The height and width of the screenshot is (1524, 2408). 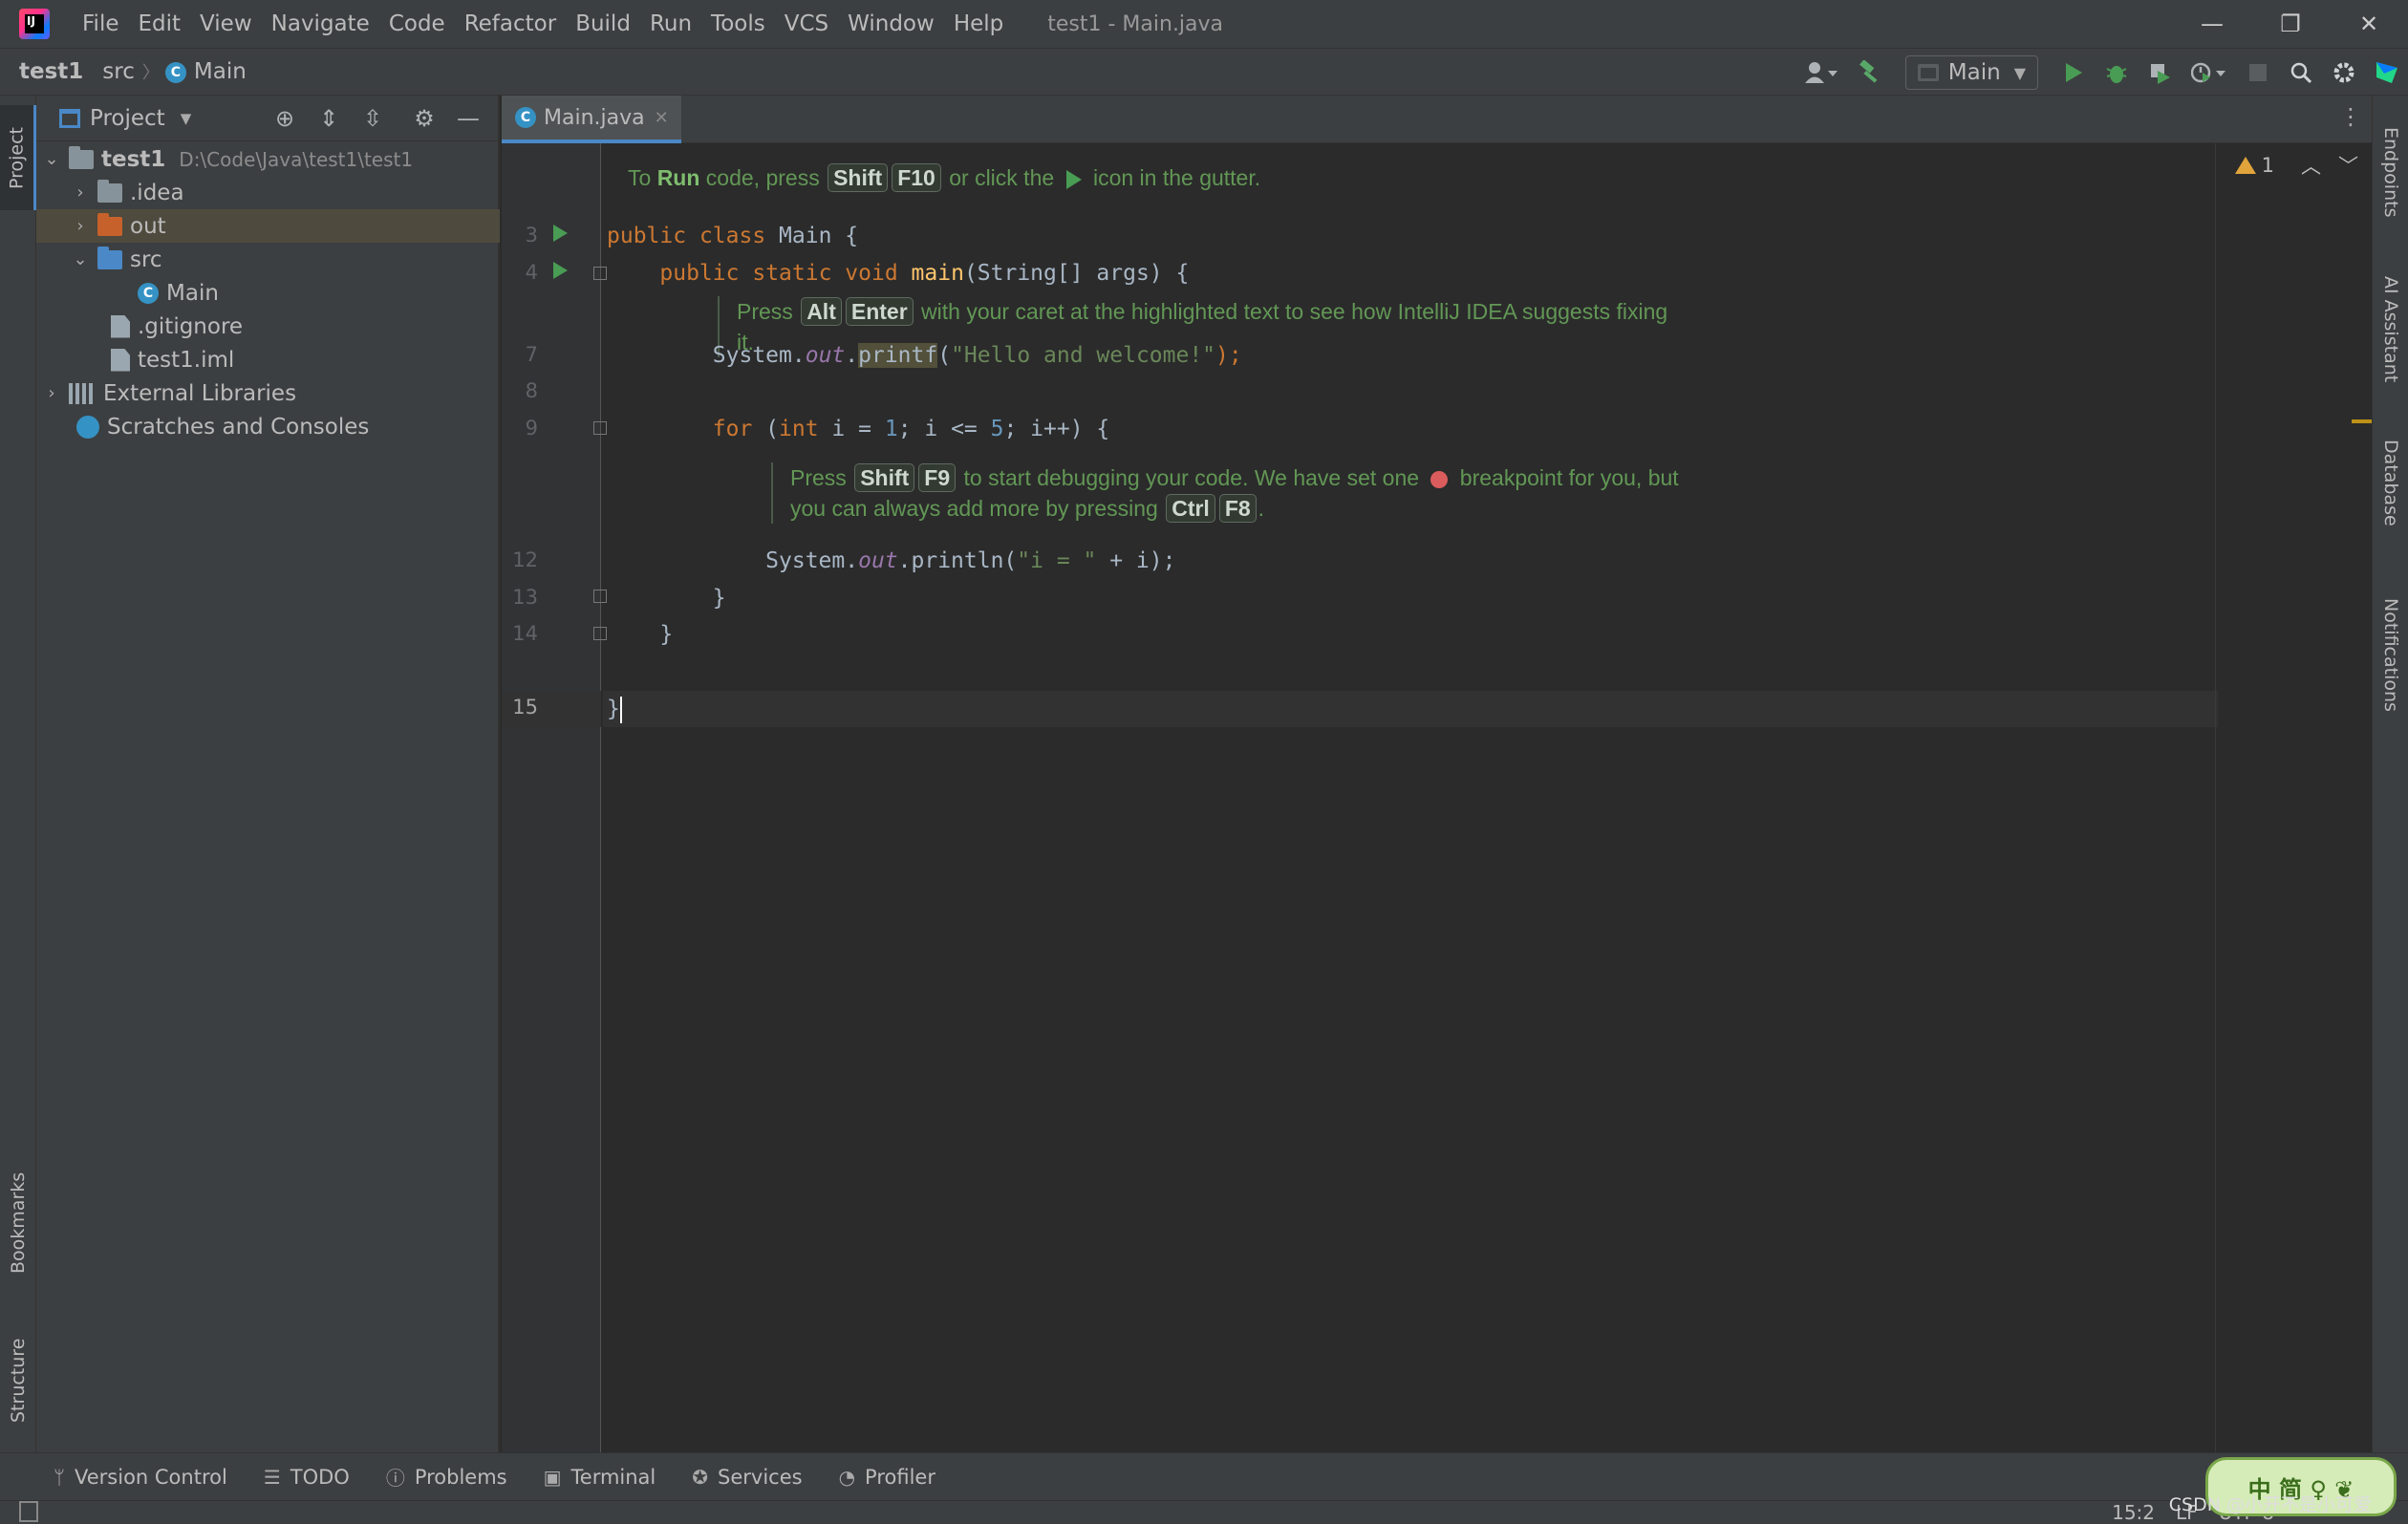 What do you see at coordinates (2215, 798) in the screenshot?
I see `right-margin-guide` at bounding box center [2215, 798].